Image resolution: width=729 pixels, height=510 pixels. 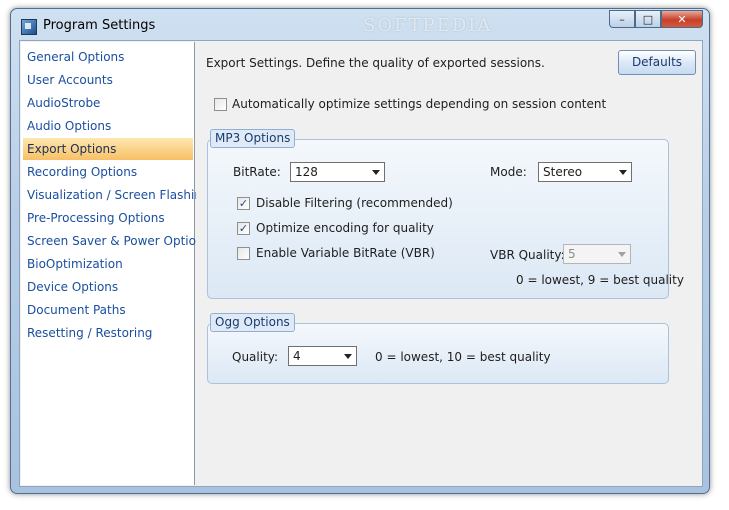 What do you see at coordinates (345, 253) in the screenshot?
I see `vbr-label: Enable Variable BitRate (VBR)` at bounding box center [345, 253].